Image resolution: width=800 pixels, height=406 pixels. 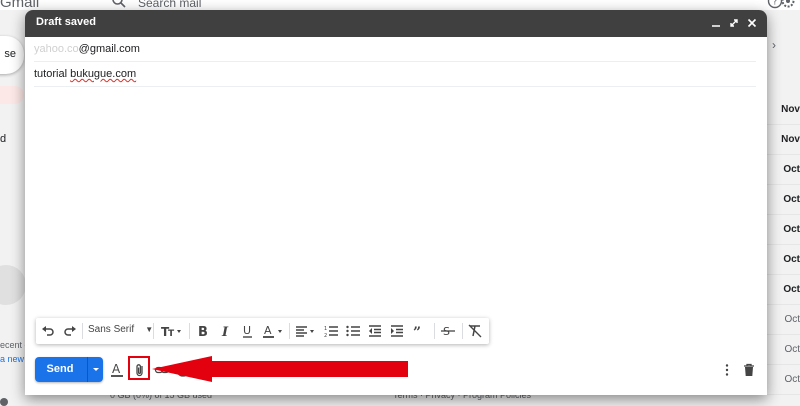 I want to click on settings-gear-icon, so click(x=788, y=4).